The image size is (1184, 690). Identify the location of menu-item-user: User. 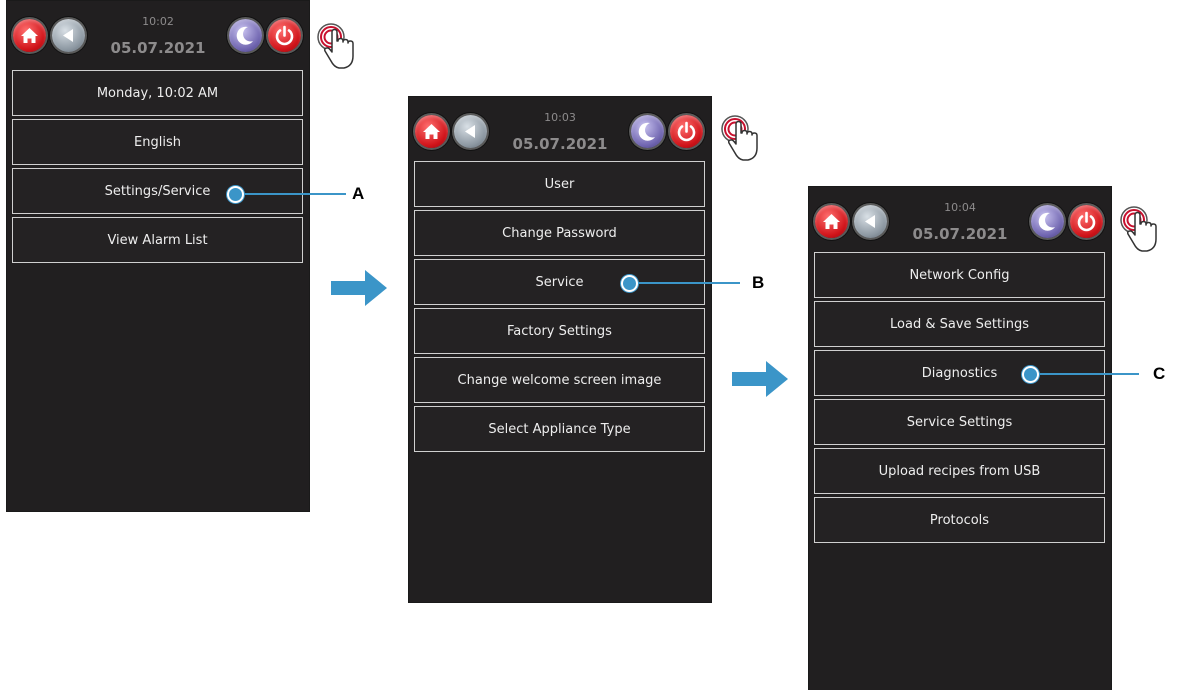
(559, 184).